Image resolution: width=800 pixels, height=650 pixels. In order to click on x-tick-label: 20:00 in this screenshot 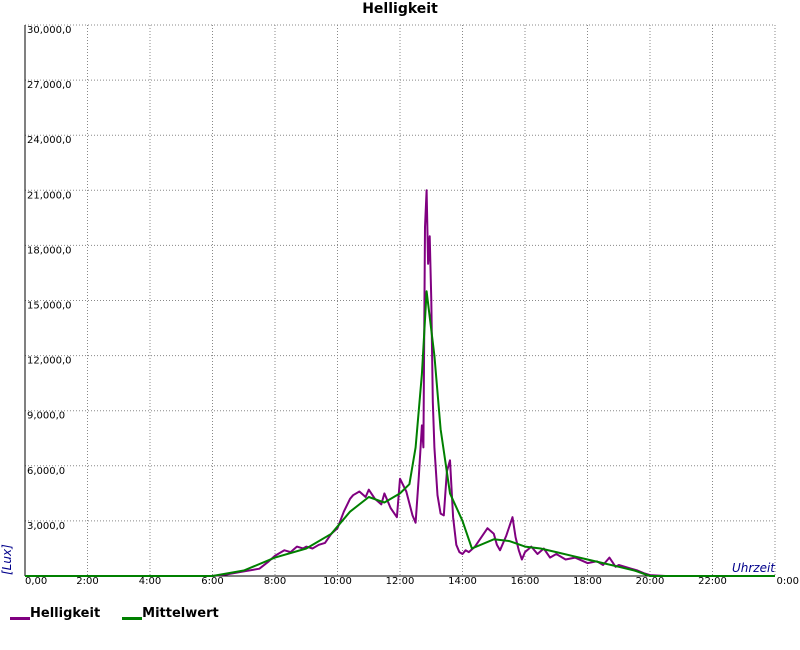, I will do `click(650, 581)`.